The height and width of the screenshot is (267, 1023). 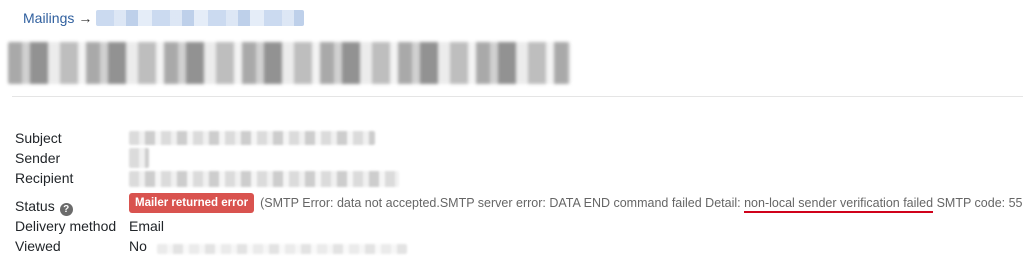 What do you see at coordinates (38, 246) in the screenshot?
I see `viewed-label: Viewed` at bounding box center [38, 246].